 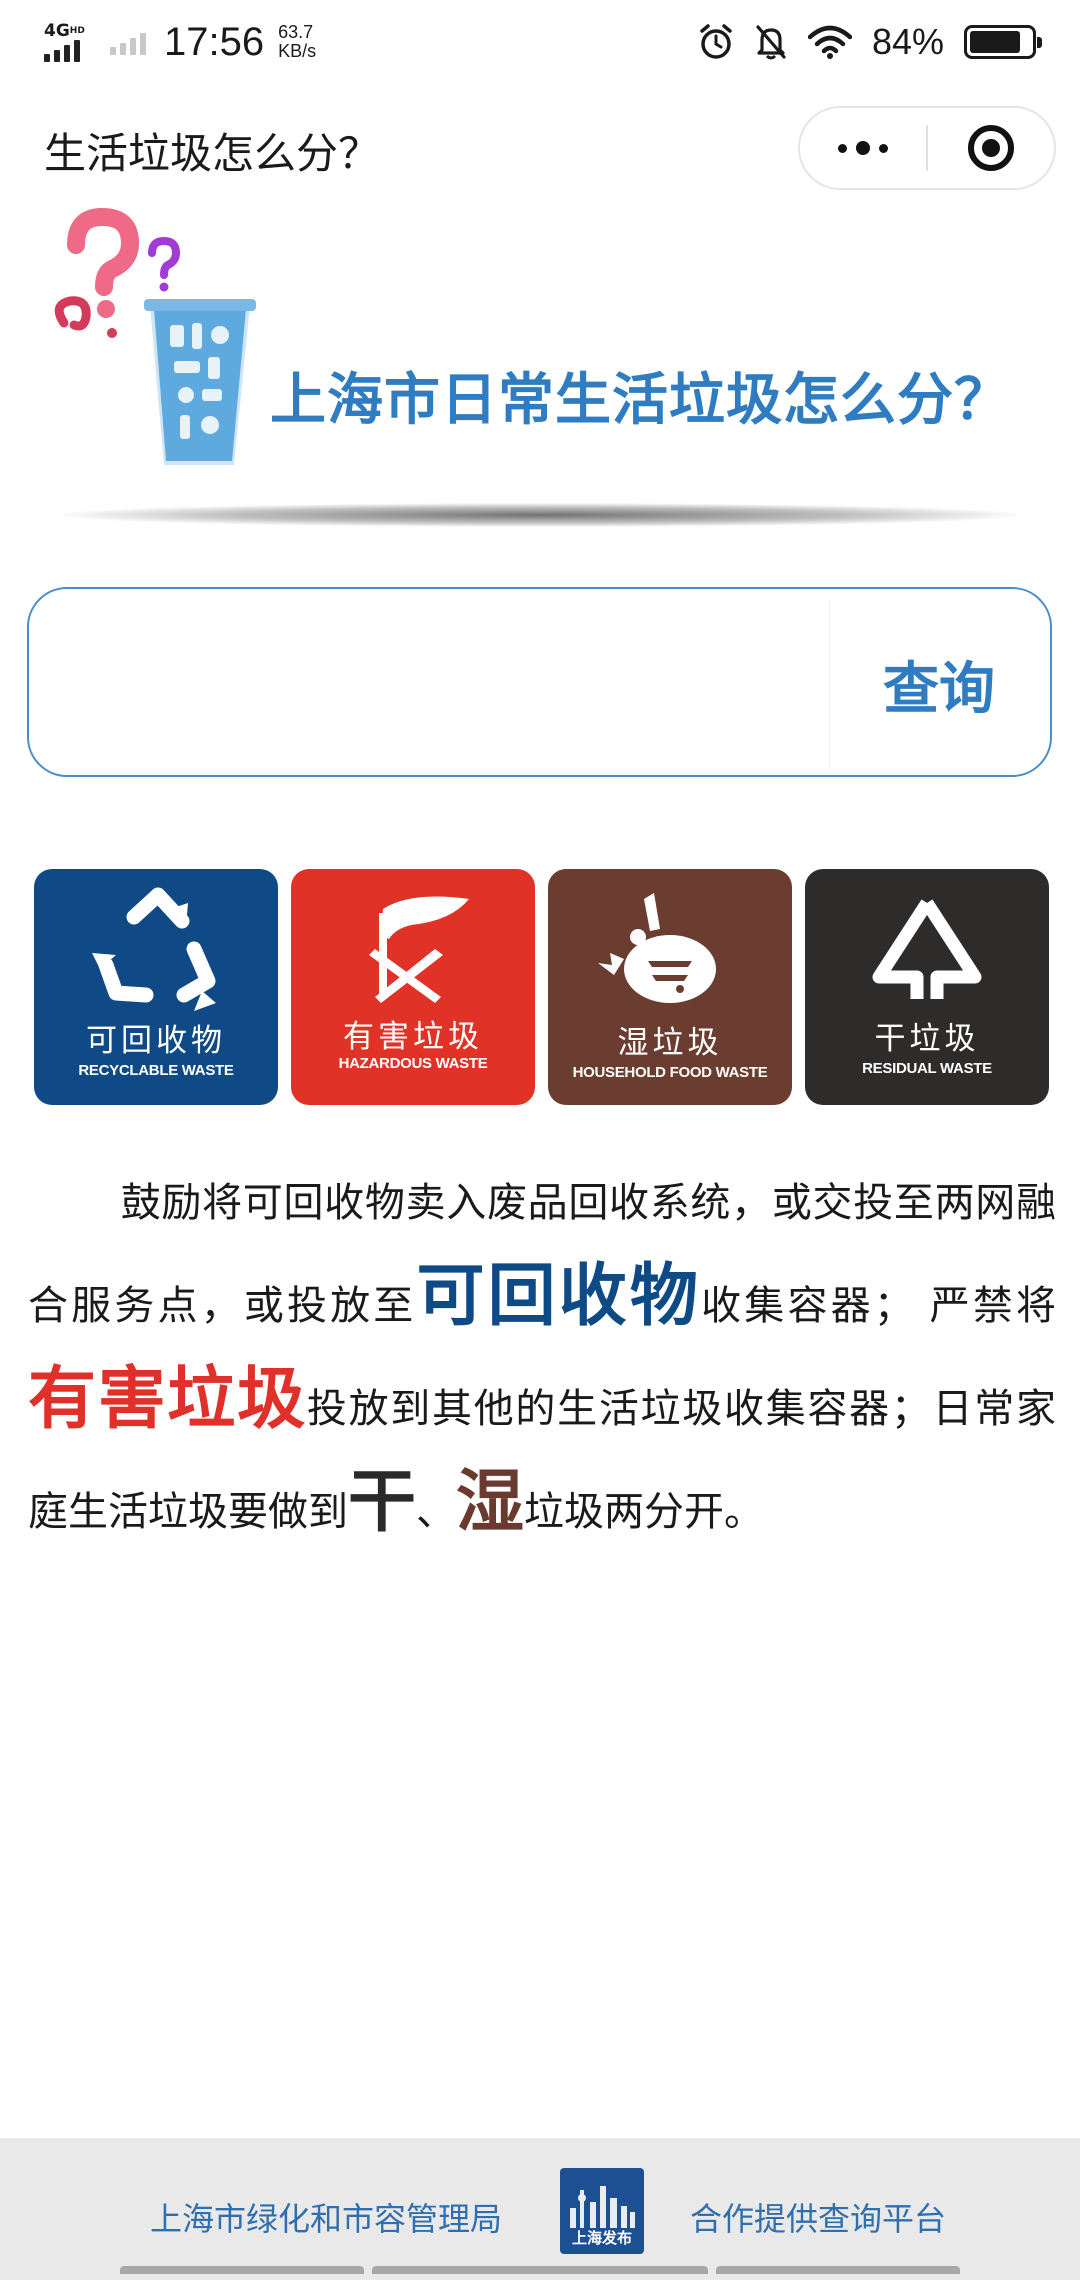 I want to click on more-button, so click(x=863, y=148).